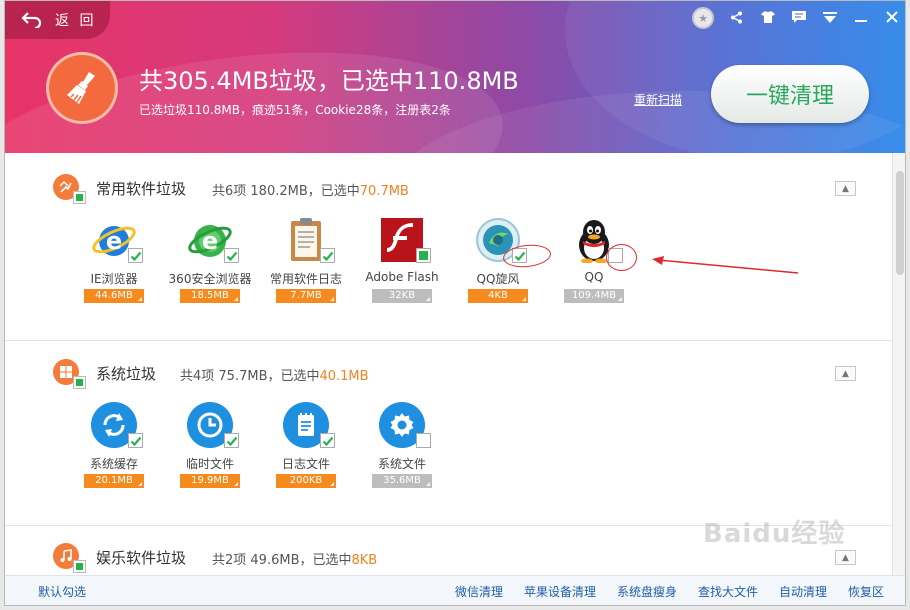  Describe the element at coordinates (306, 481) in the screenshot. I see `item-size-badge: 200KB` at that location.